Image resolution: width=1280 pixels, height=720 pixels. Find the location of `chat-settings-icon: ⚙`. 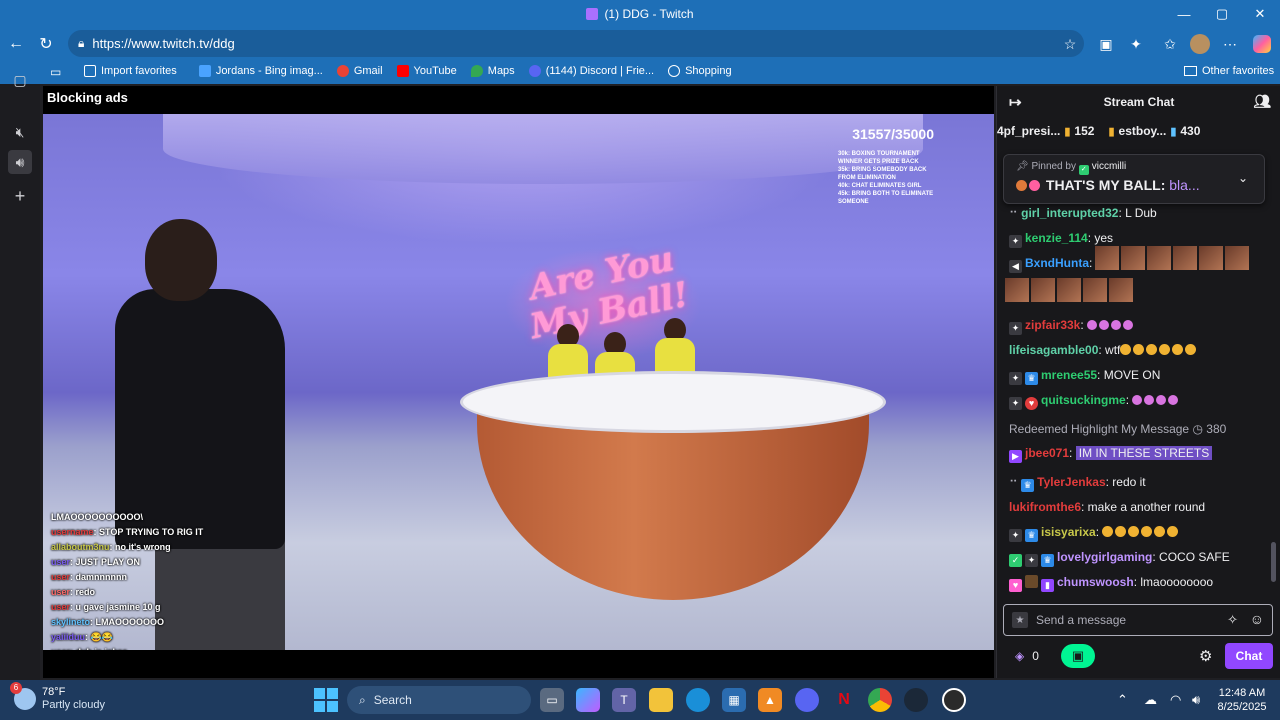

chat-settings-icon: ⚙ is located at coordinates (1205, 656).